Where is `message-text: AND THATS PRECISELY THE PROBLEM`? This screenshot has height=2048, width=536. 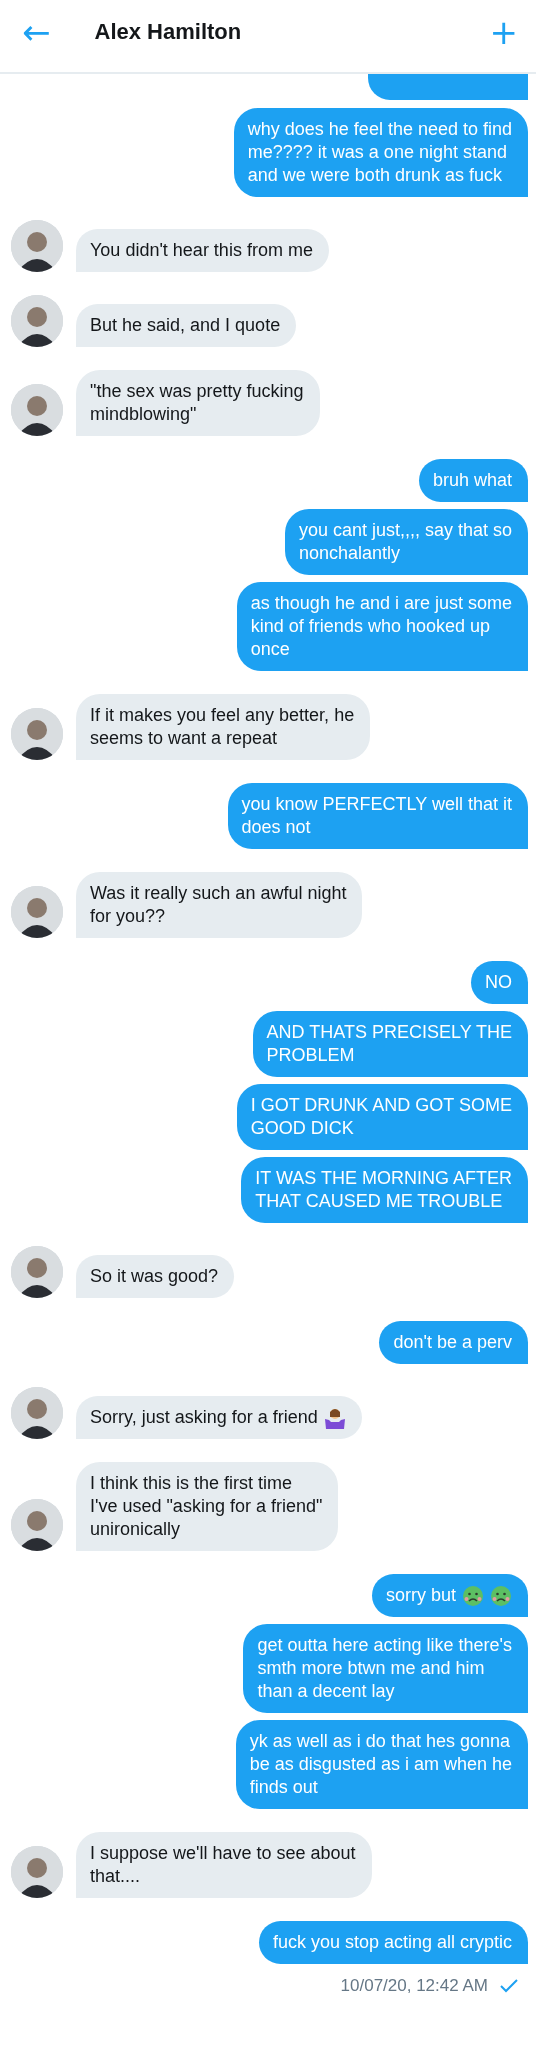 message-text: AND THATS PRECISELY THE PROBLEM is located at coordinates (389, 1044).